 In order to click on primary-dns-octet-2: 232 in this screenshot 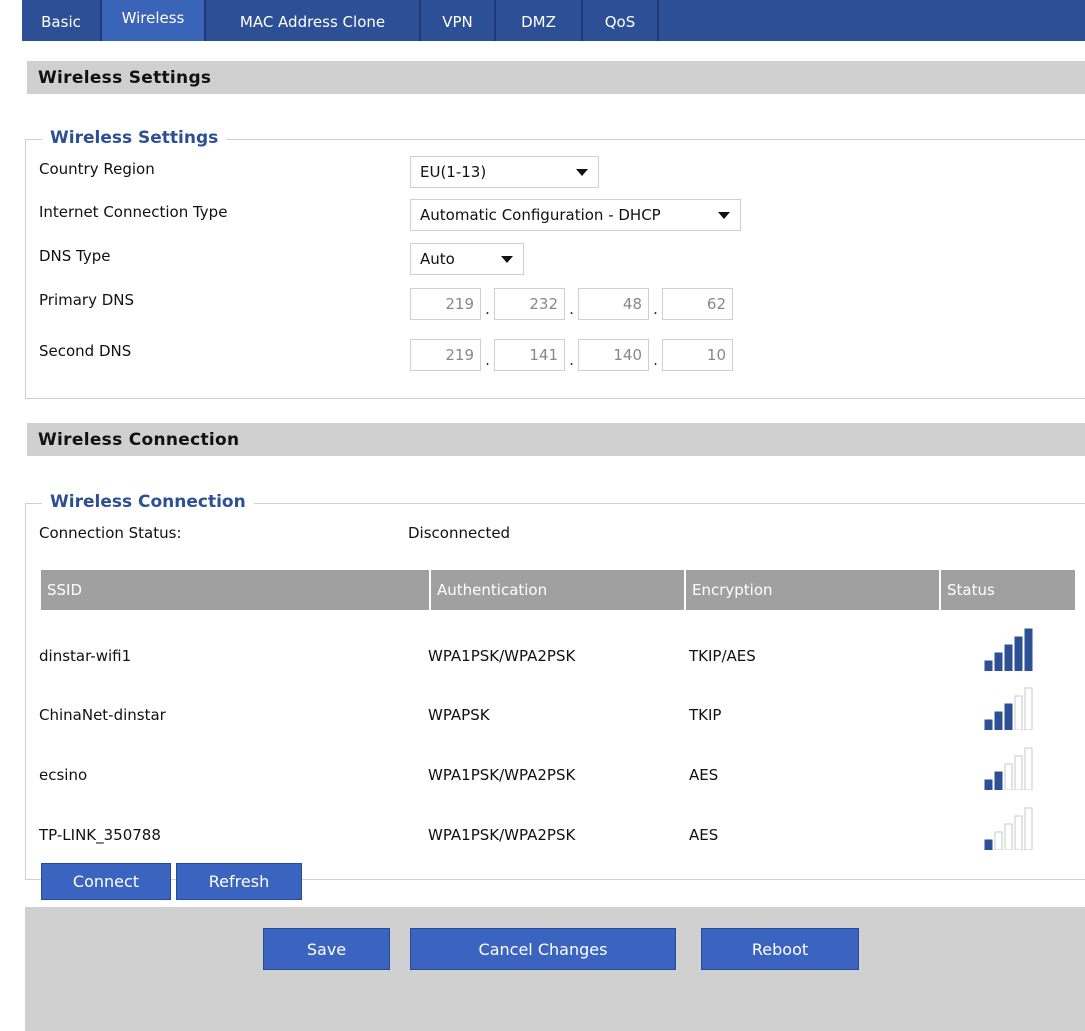, I will do `click(529, 304)`.